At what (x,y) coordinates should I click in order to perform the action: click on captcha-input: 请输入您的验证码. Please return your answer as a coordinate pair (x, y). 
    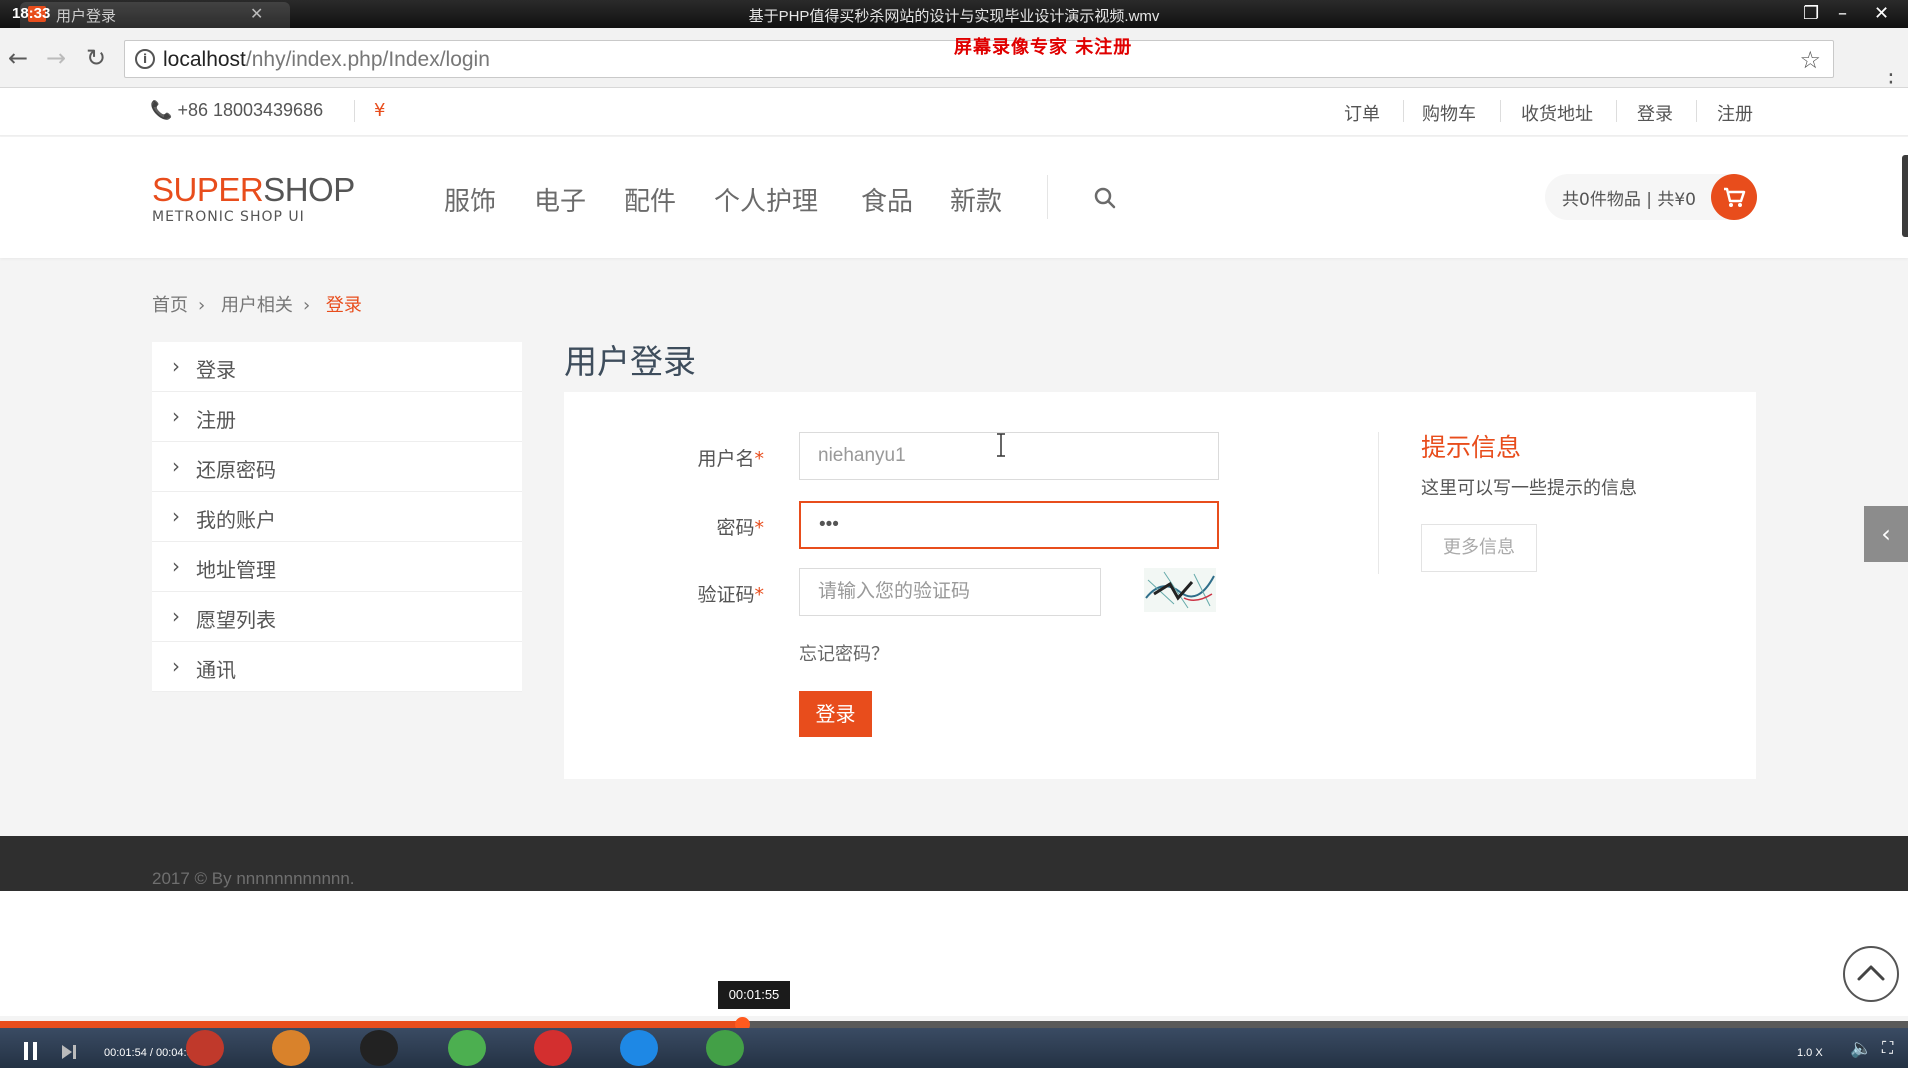
    Looking at the image, I should click on (950, 592).